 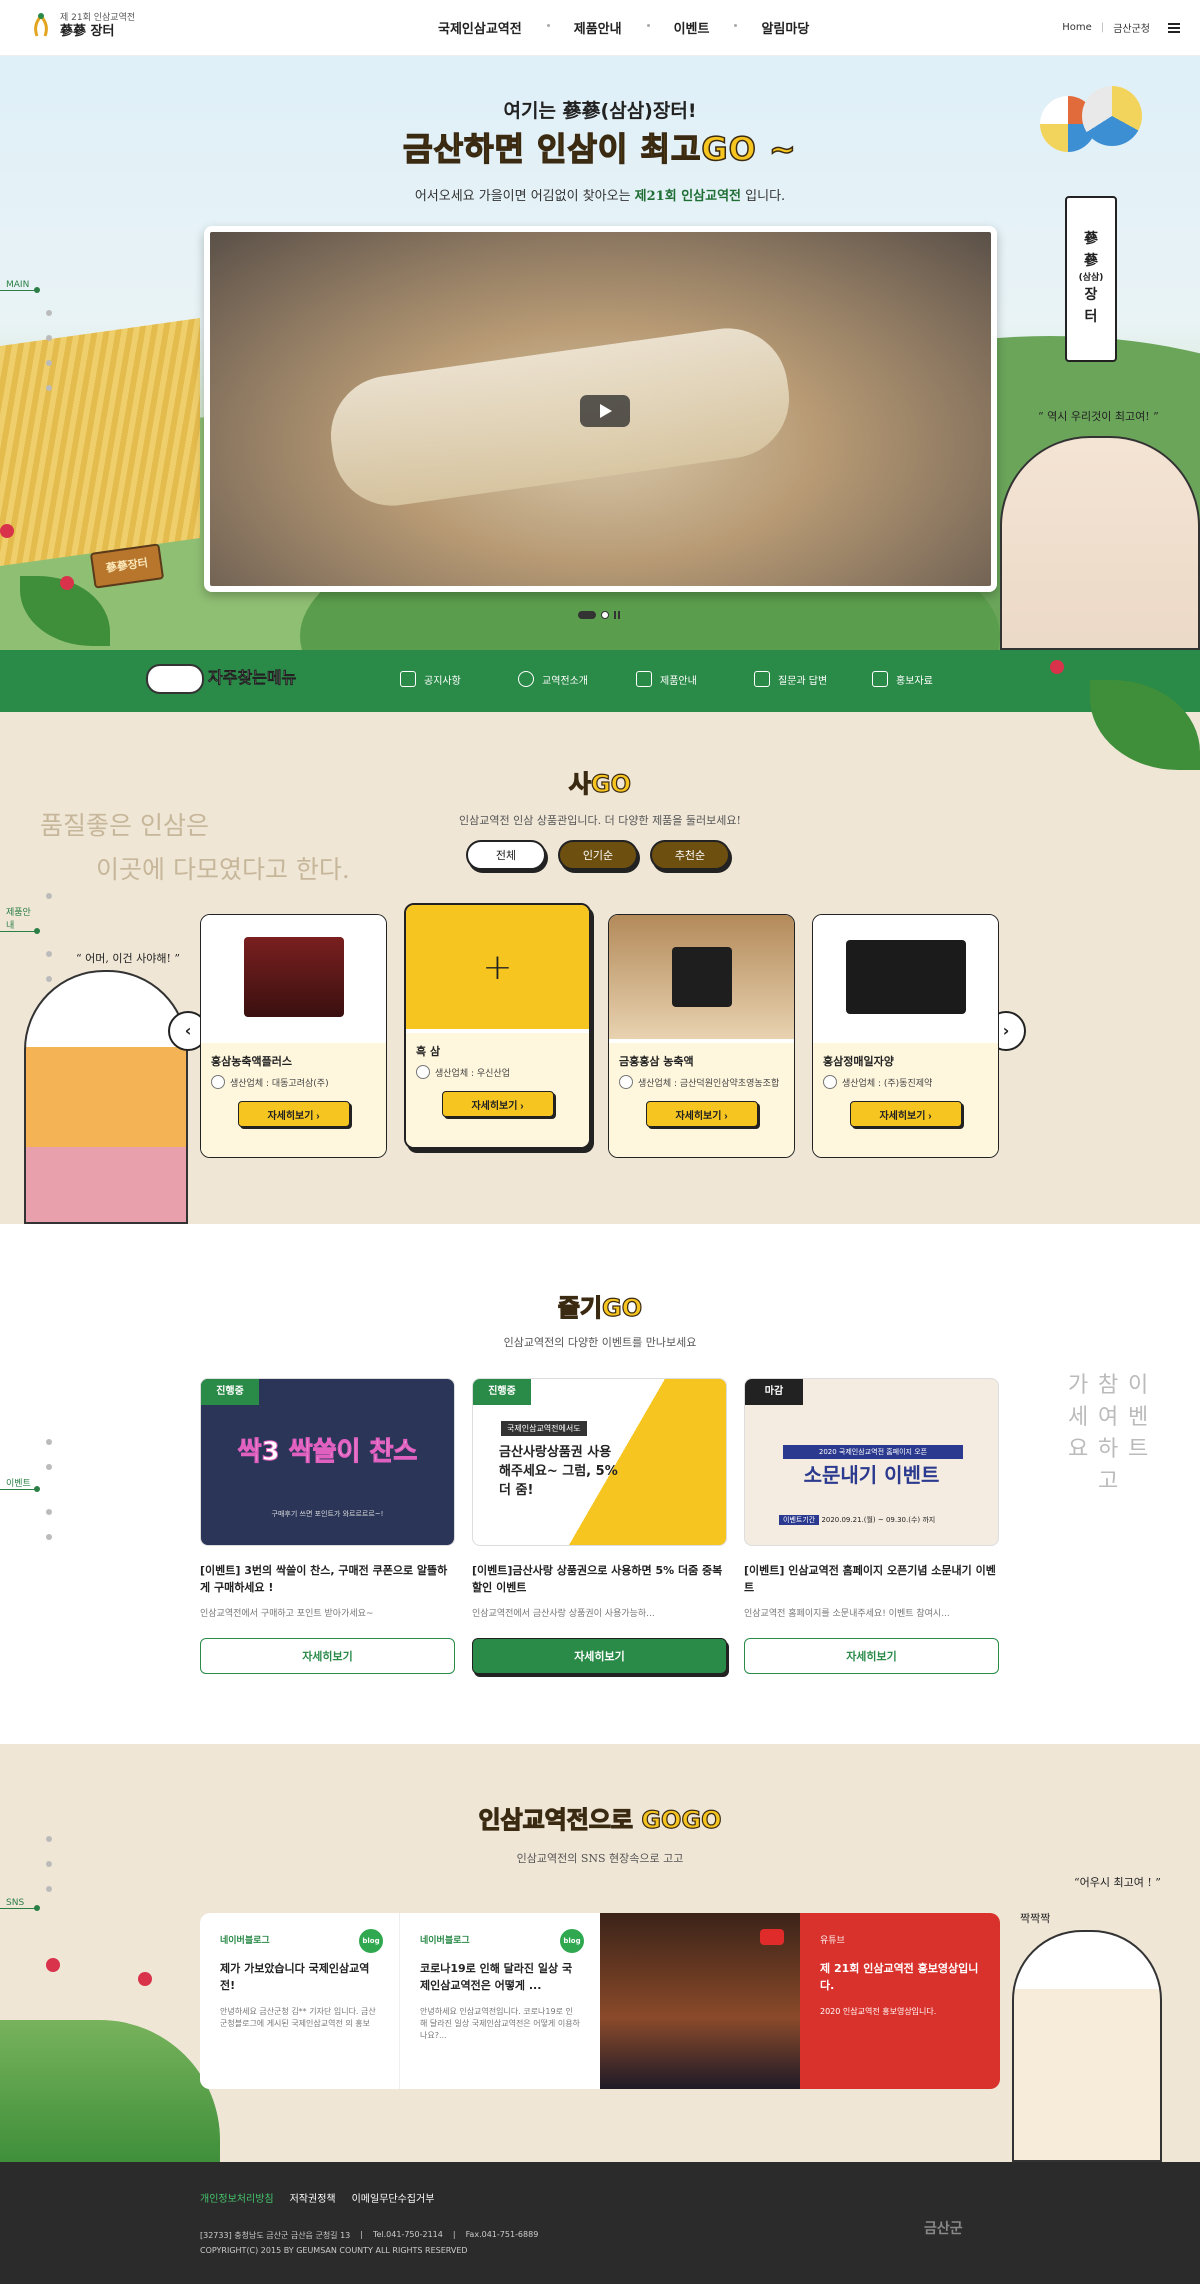 I want to click on logo-subtitle: 제 21회 인삼교역전, so click(x=98, y=17).